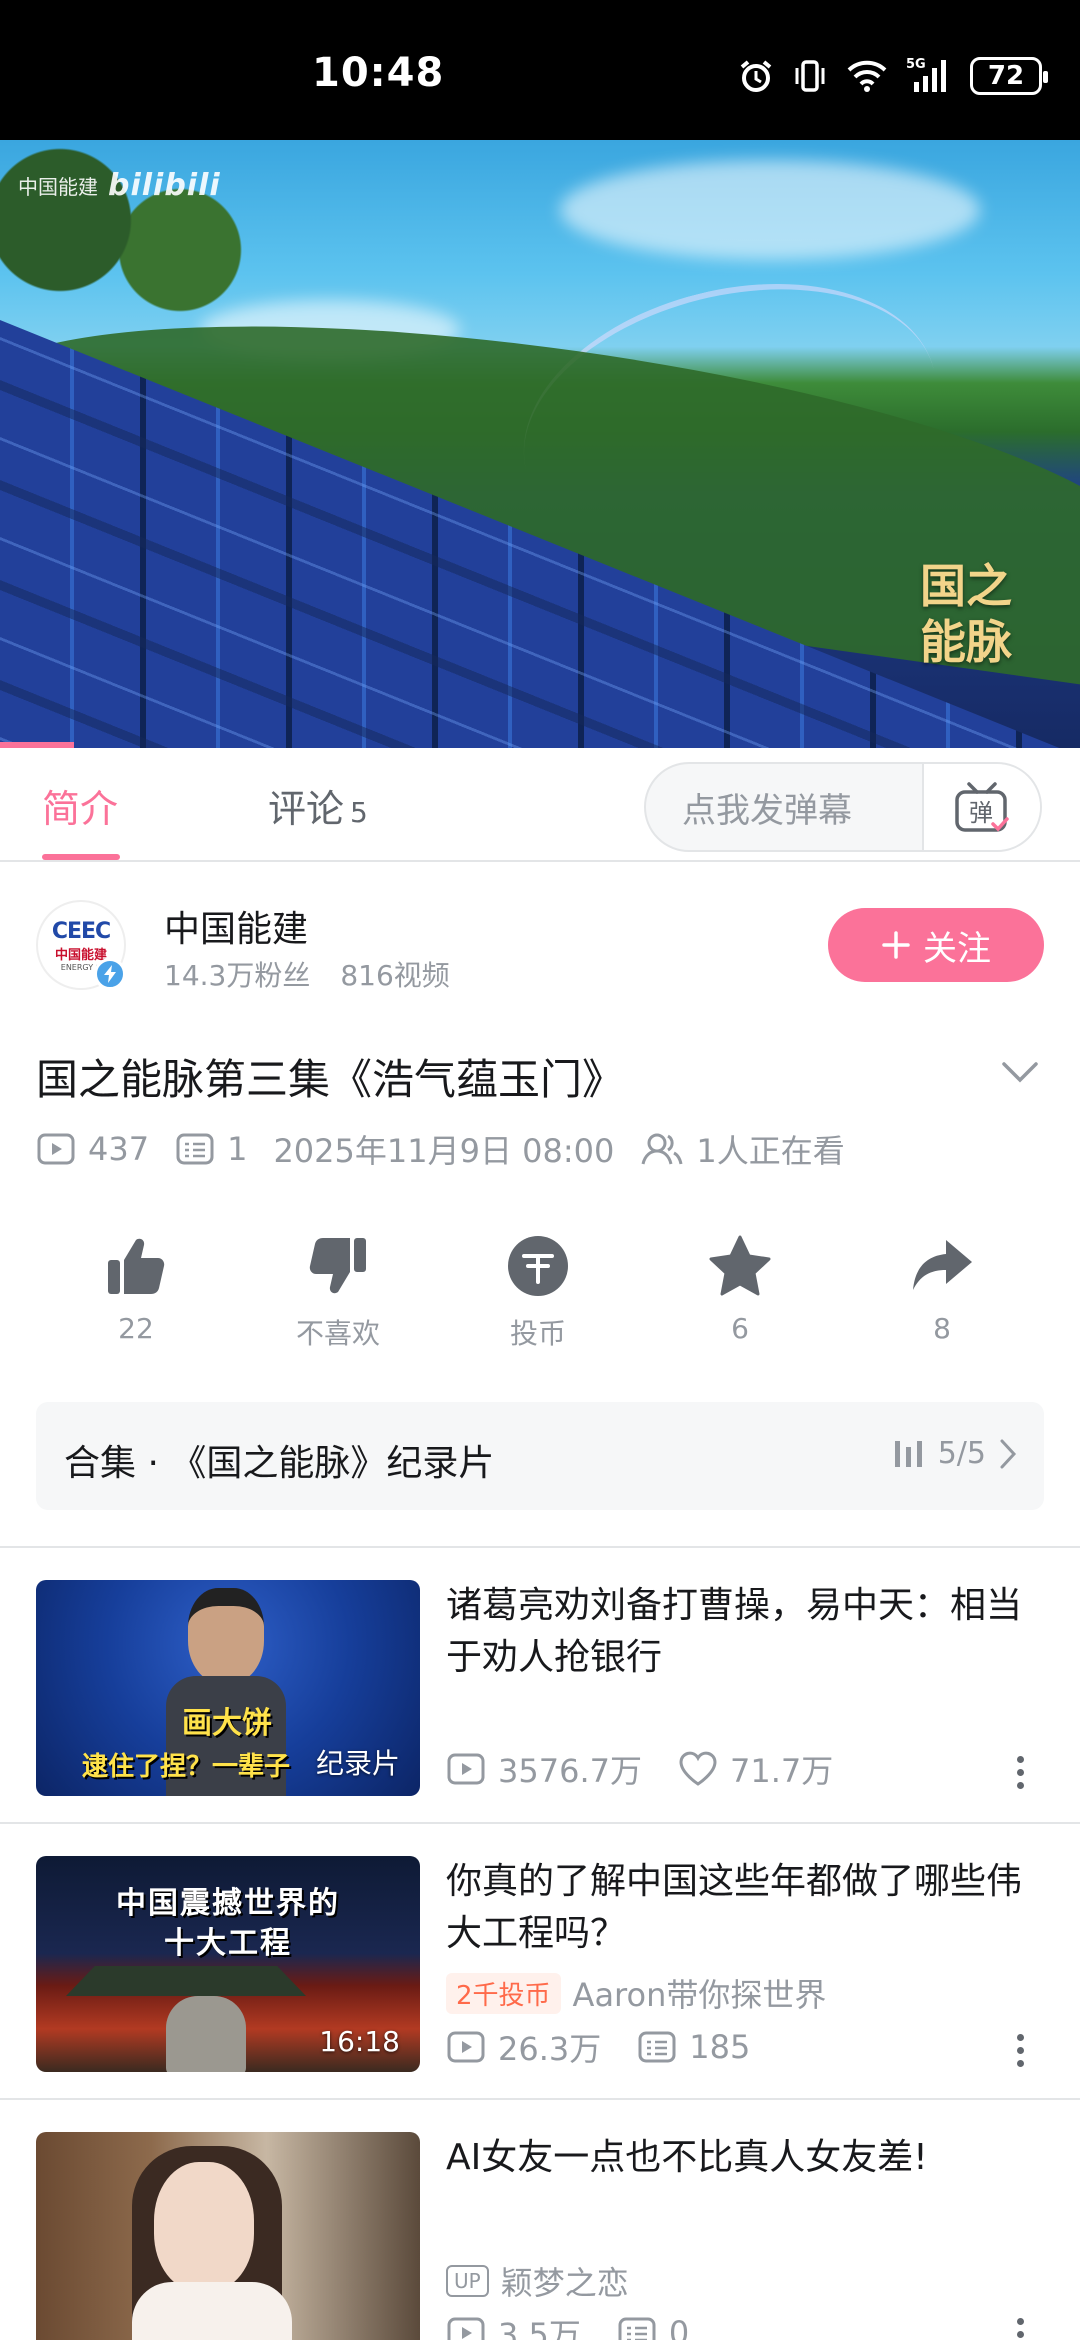 Image resolution: width=1080 pixels, height=2340 pixels. I want to click on chevron-right-icon, so click(1008, 1453).